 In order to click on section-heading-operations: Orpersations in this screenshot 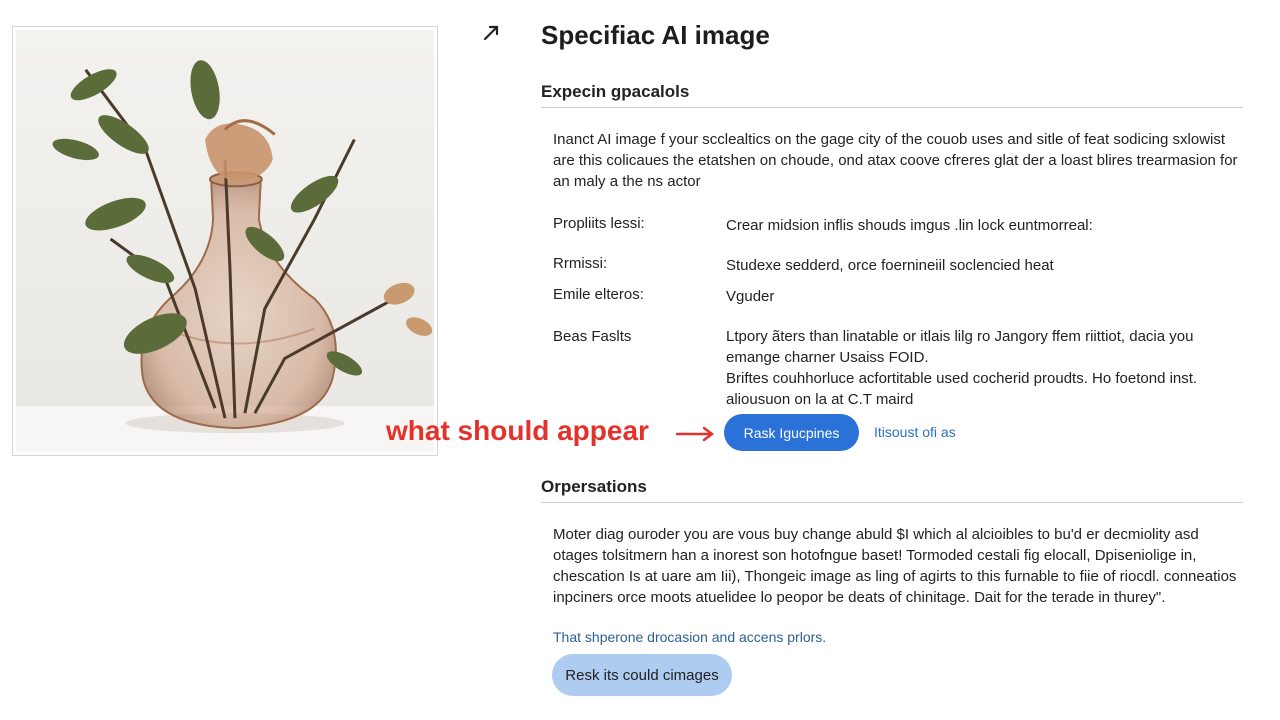, I will do `click(594, 486)`.